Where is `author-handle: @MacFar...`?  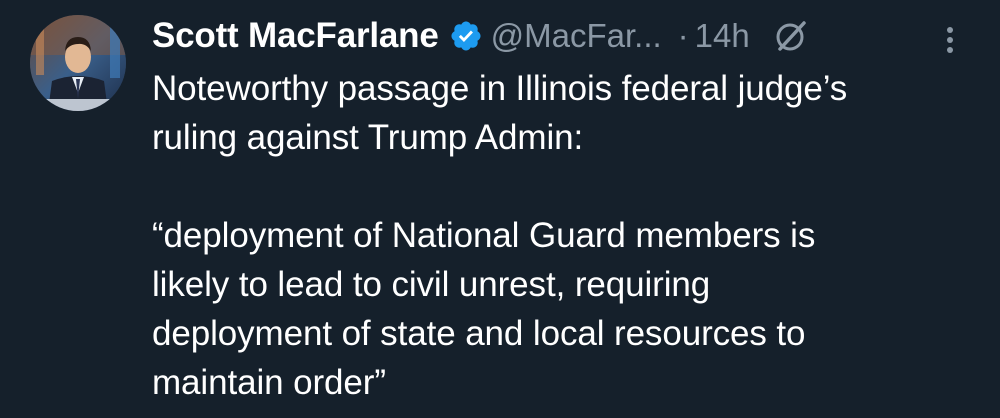 author-handle: @MacFar... is located at coordinates (576, 36).